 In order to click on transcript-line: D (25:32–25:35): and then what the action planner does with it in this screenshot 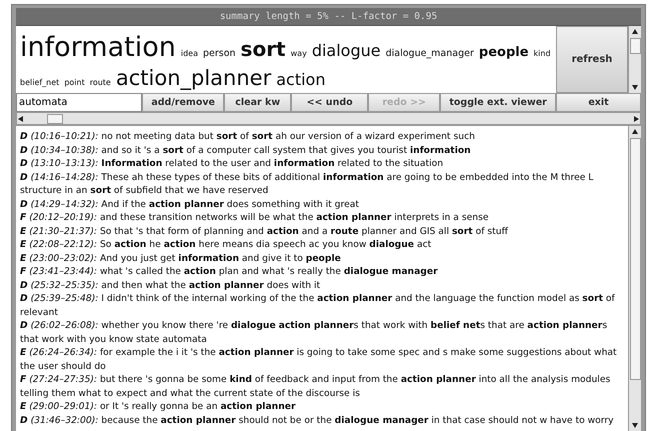, I will do `click(171, 285)`.